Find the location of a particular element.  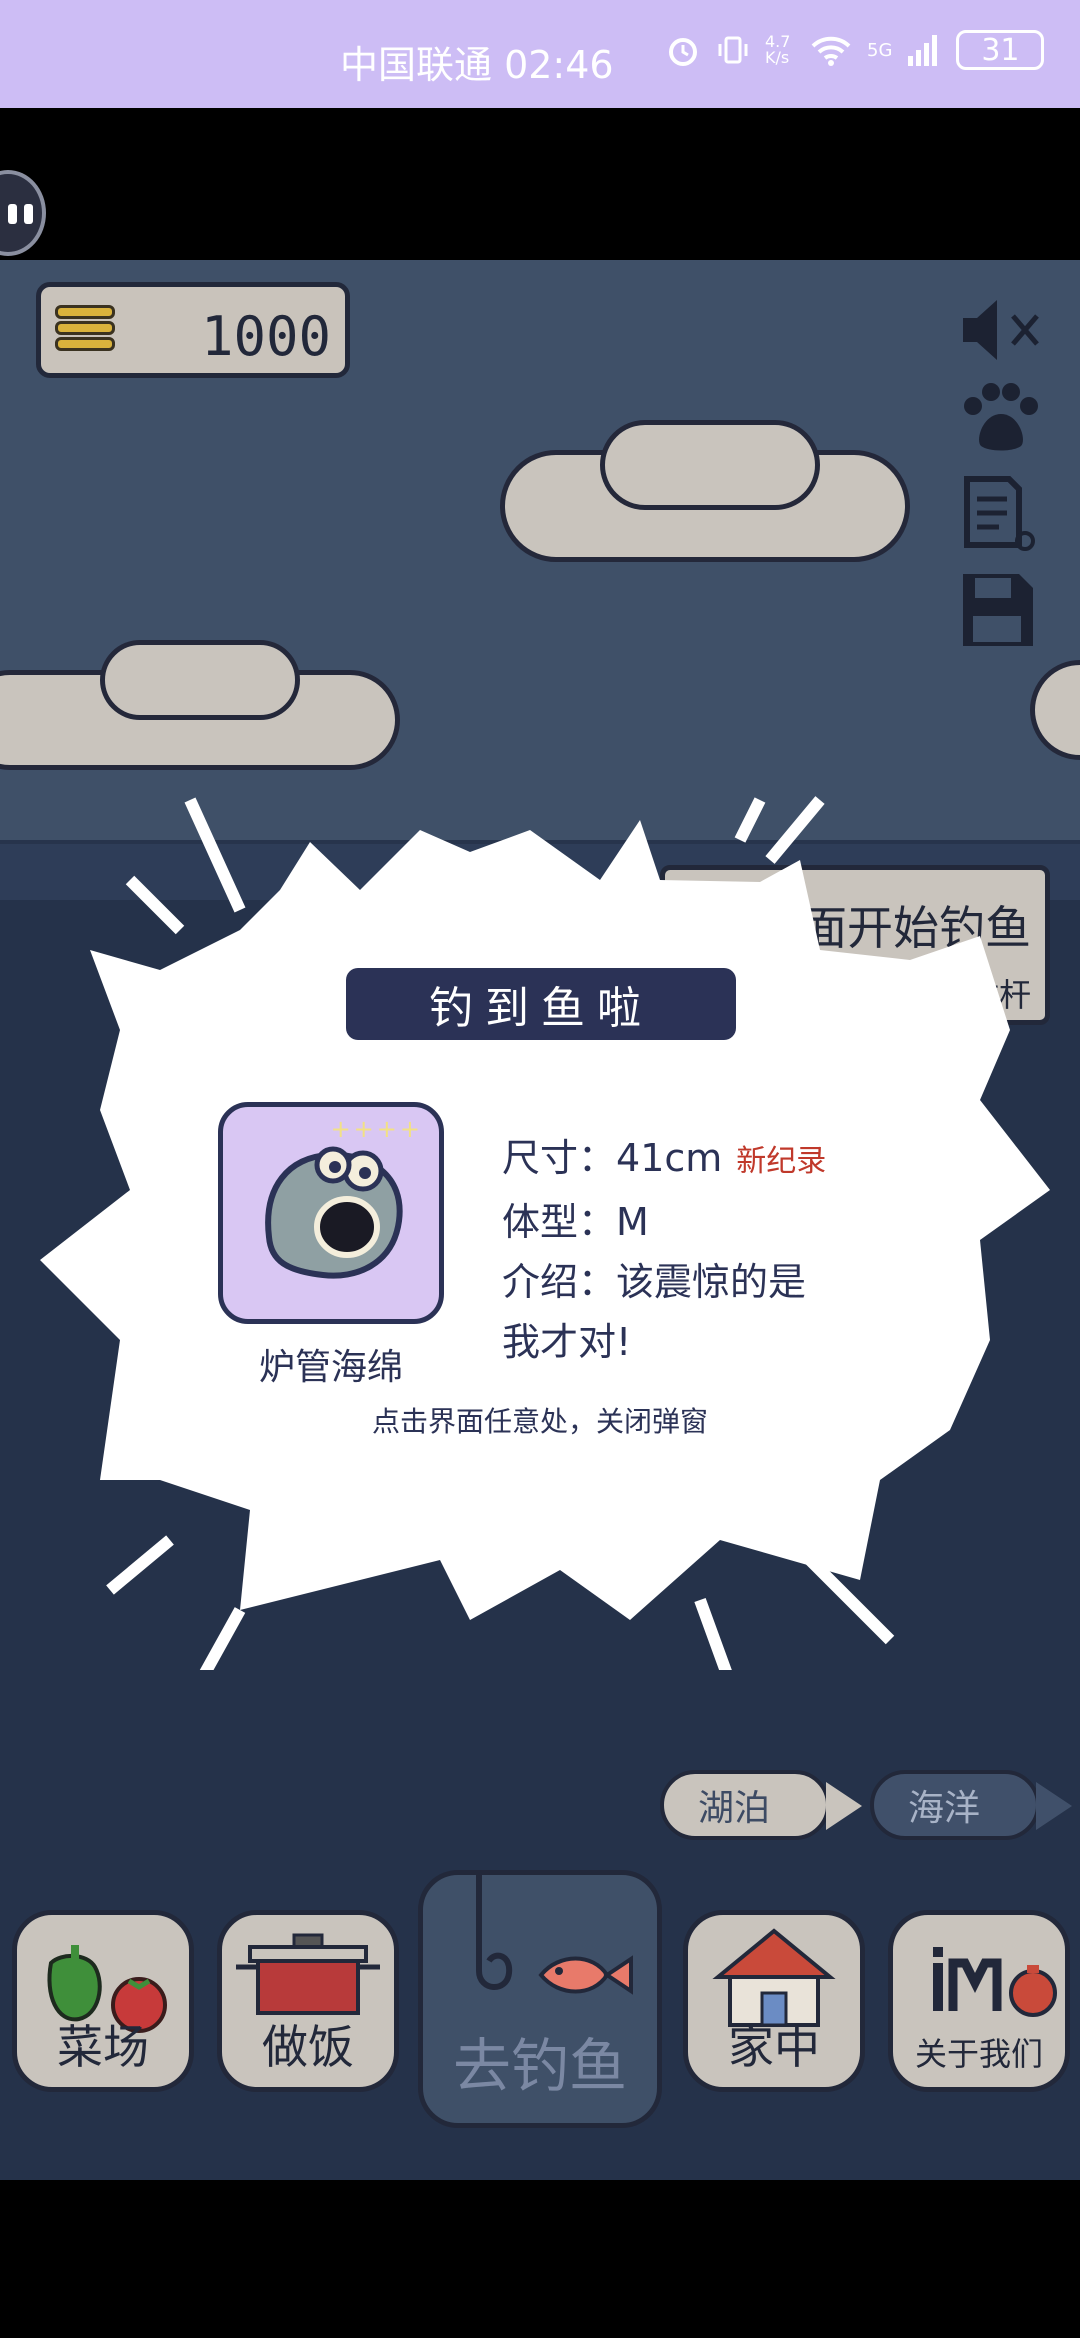

size-value: 41cm is located at coordinates (669, 1158).